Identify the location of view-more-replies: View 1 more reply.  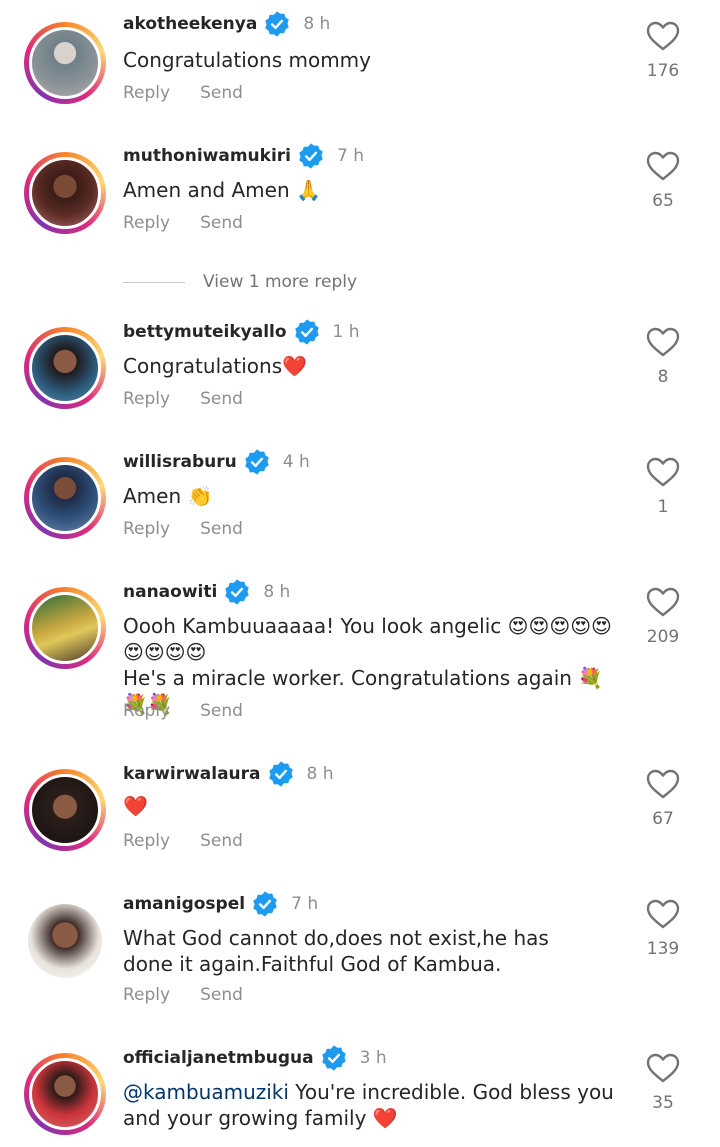
(240, 282).